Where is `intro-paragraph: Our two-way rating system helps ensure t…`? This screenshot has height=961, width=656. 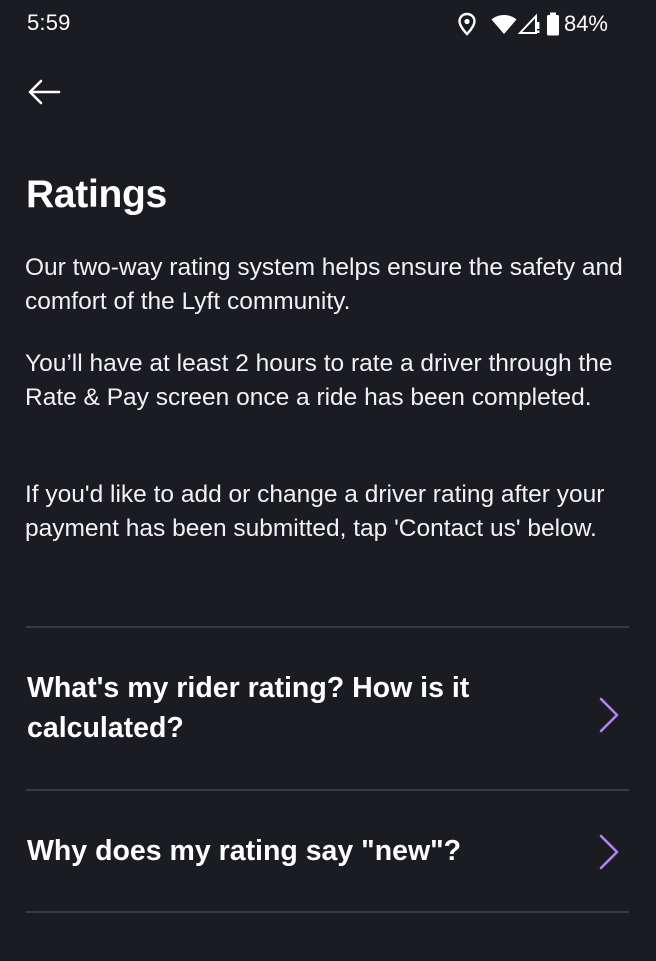 intro-paragraph: Our two-way rating system helps ensure t… is located at coordinates (324, 284).